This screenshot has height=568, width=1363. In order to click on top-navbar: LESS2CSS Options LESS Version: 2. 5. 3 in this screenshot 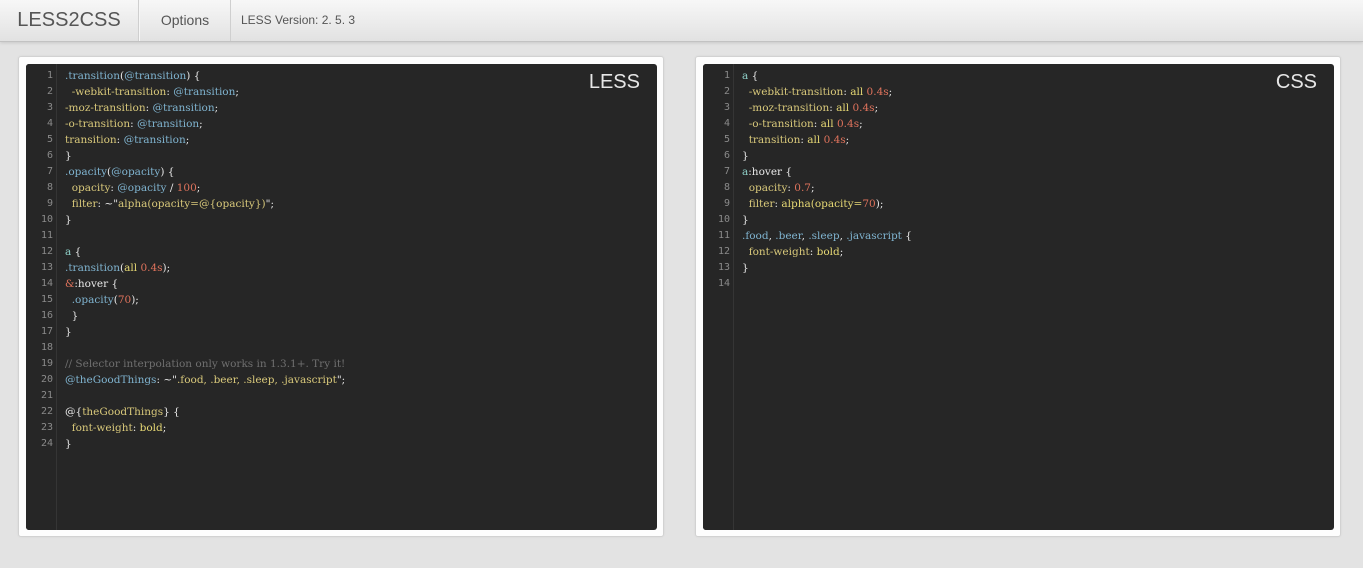, I will do `click(681, 21)`.